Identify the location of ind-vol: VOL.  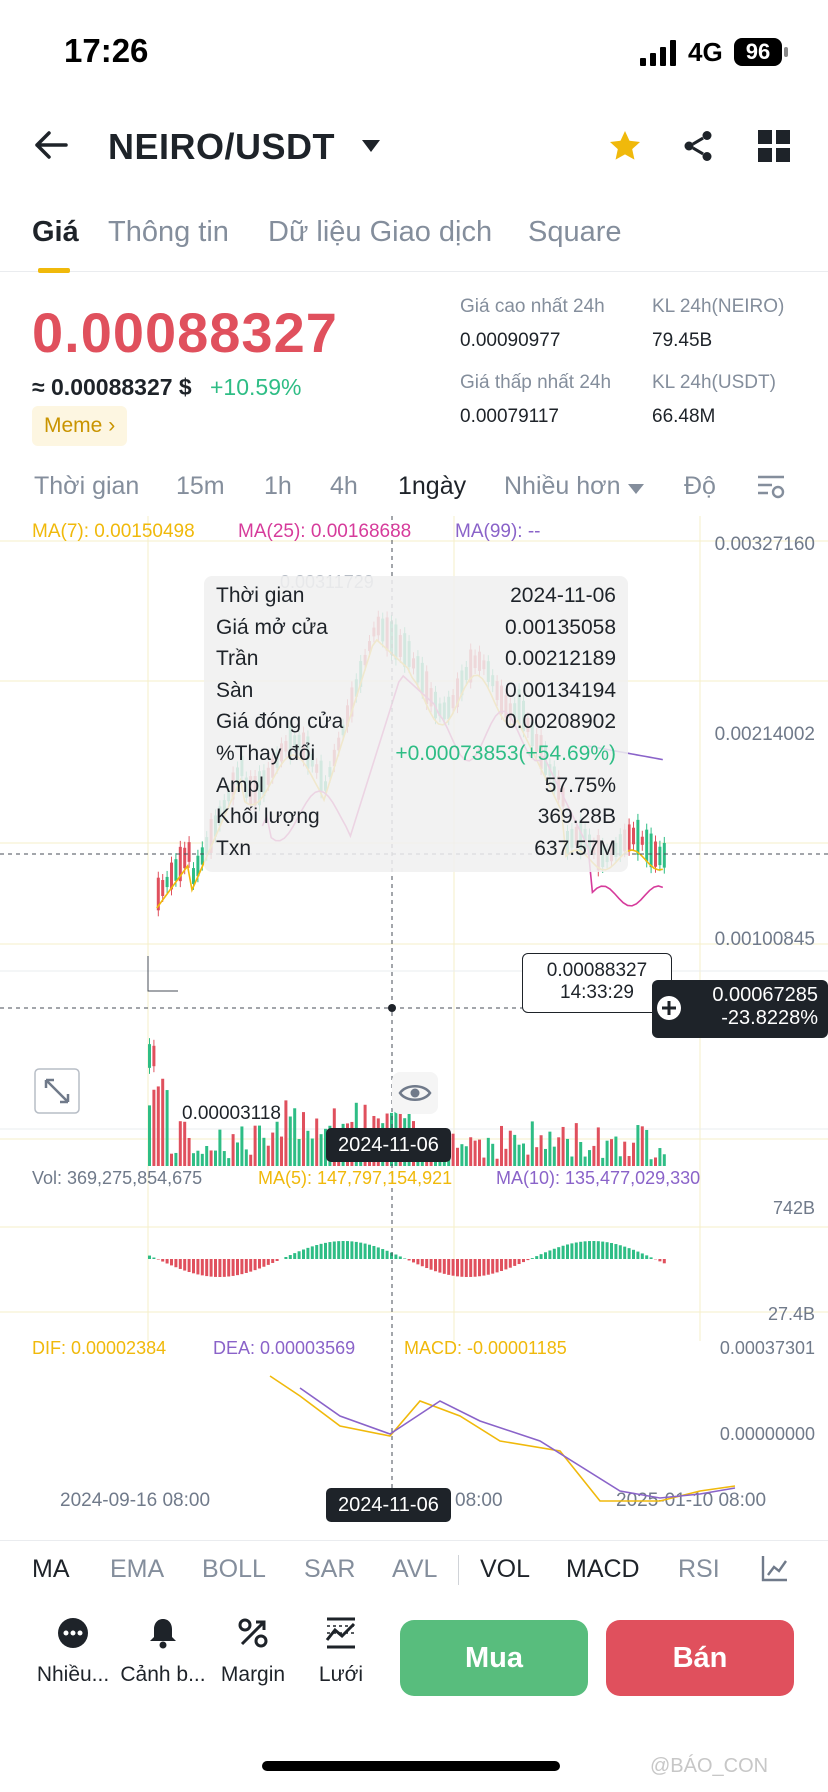
(505, 1569).